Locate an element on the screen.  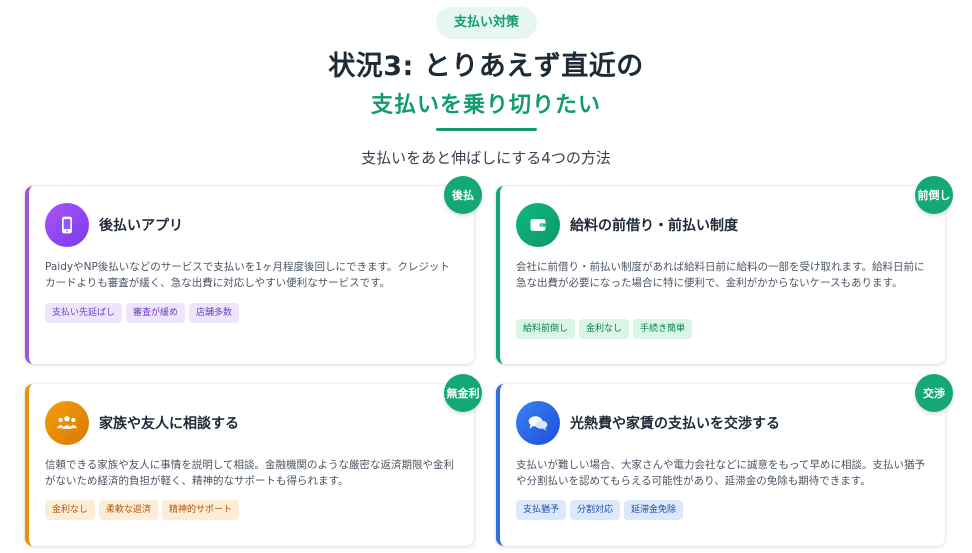
tag: 支払猶予 is located at coordinates (541, 510).